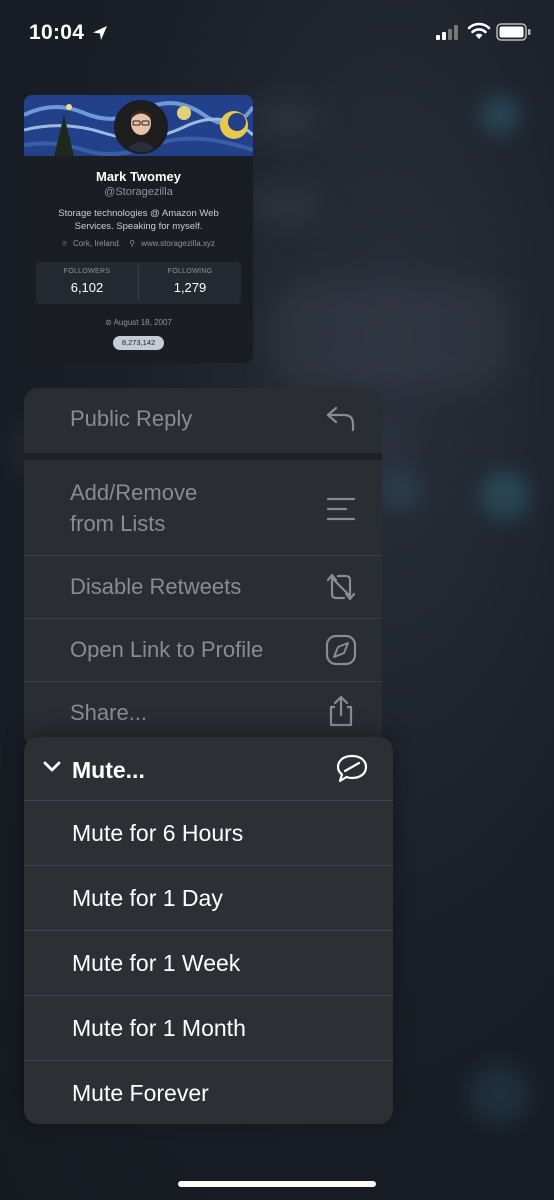  What do you see at coordinates (132, 243) in the screenshot?
I see `link-icon: ⚲` at bounding box center [132, 243].